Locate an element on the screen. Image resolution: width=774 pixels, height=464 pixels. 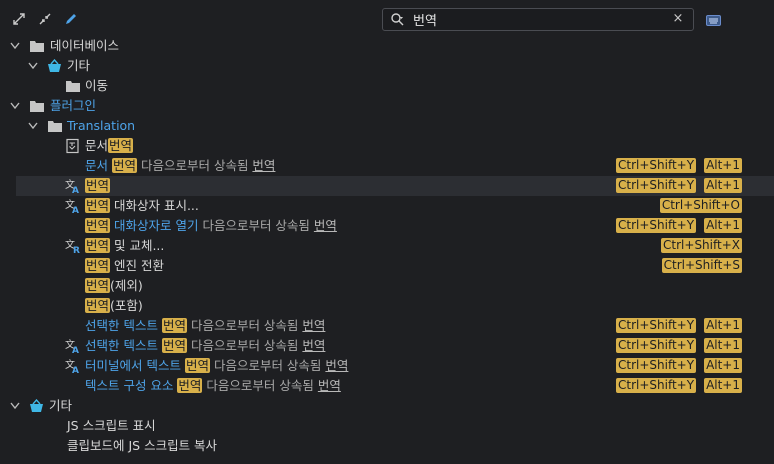
search-input is located at coordinates (538, 19).